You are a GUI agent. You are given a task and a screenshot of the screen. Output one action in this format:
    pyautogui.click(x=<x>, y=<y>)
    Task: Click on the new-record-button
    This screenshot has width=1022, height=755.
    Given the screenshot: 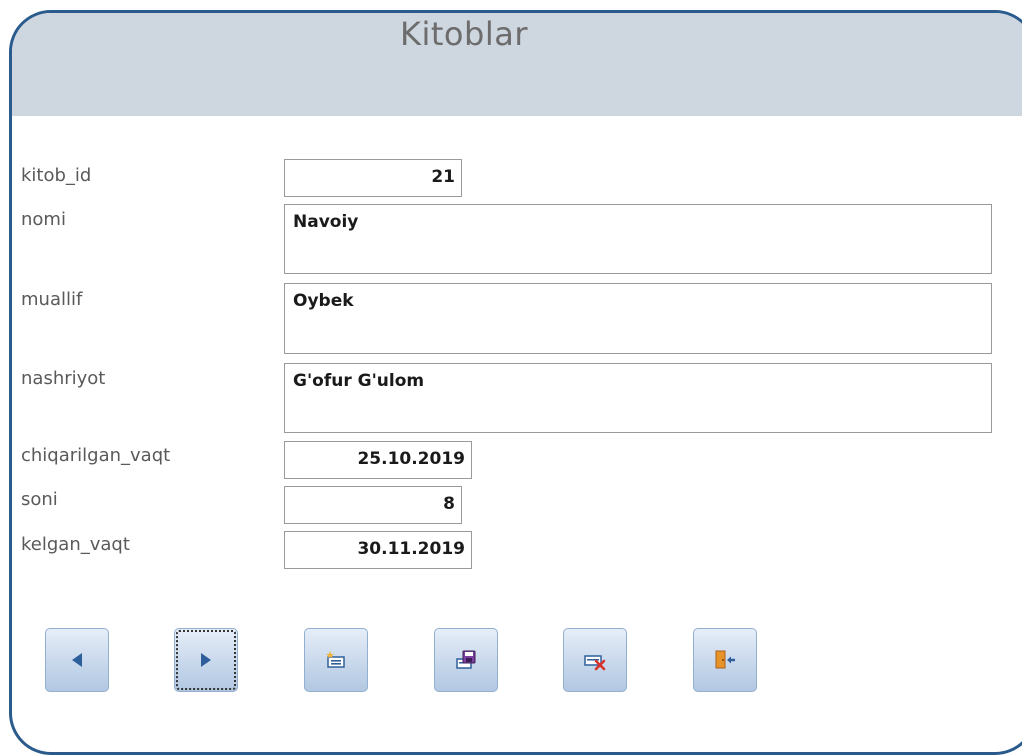 What is the action you would take?
    pyautogui.click(x=336, y=660)
    